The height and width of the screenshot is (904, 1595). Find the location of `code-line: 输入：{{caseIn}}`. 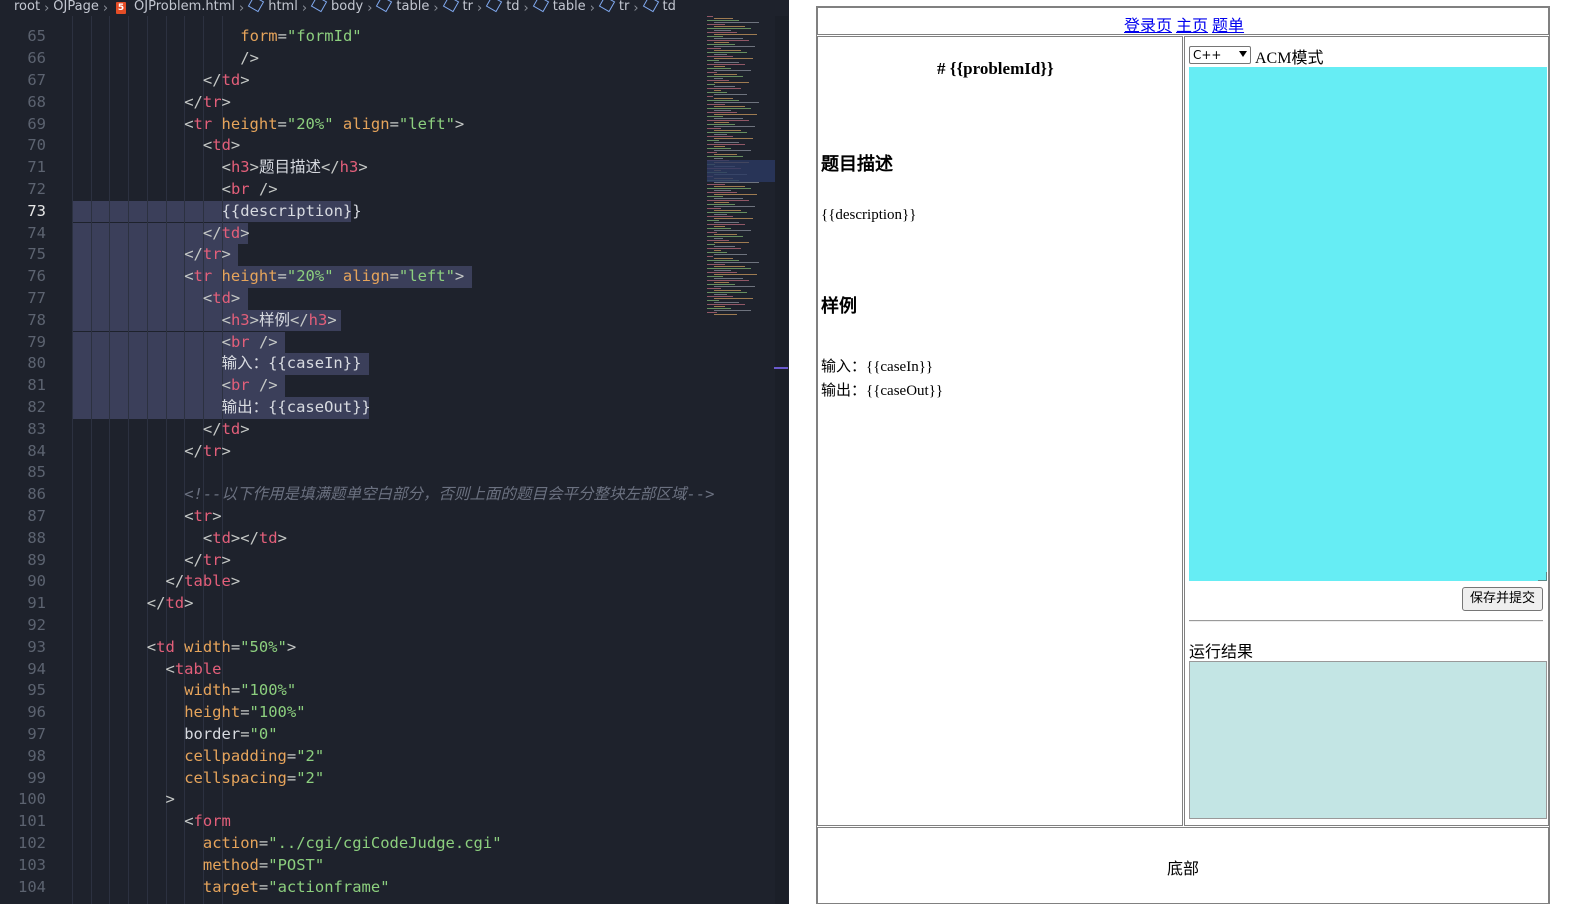

code-line: 输入：{{caseIn}} is located at coordinates (292, 364).